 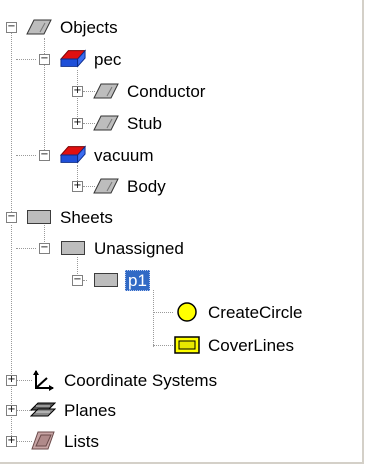 I want to click on tree-label: Sheets, so click(x=86, y=217).